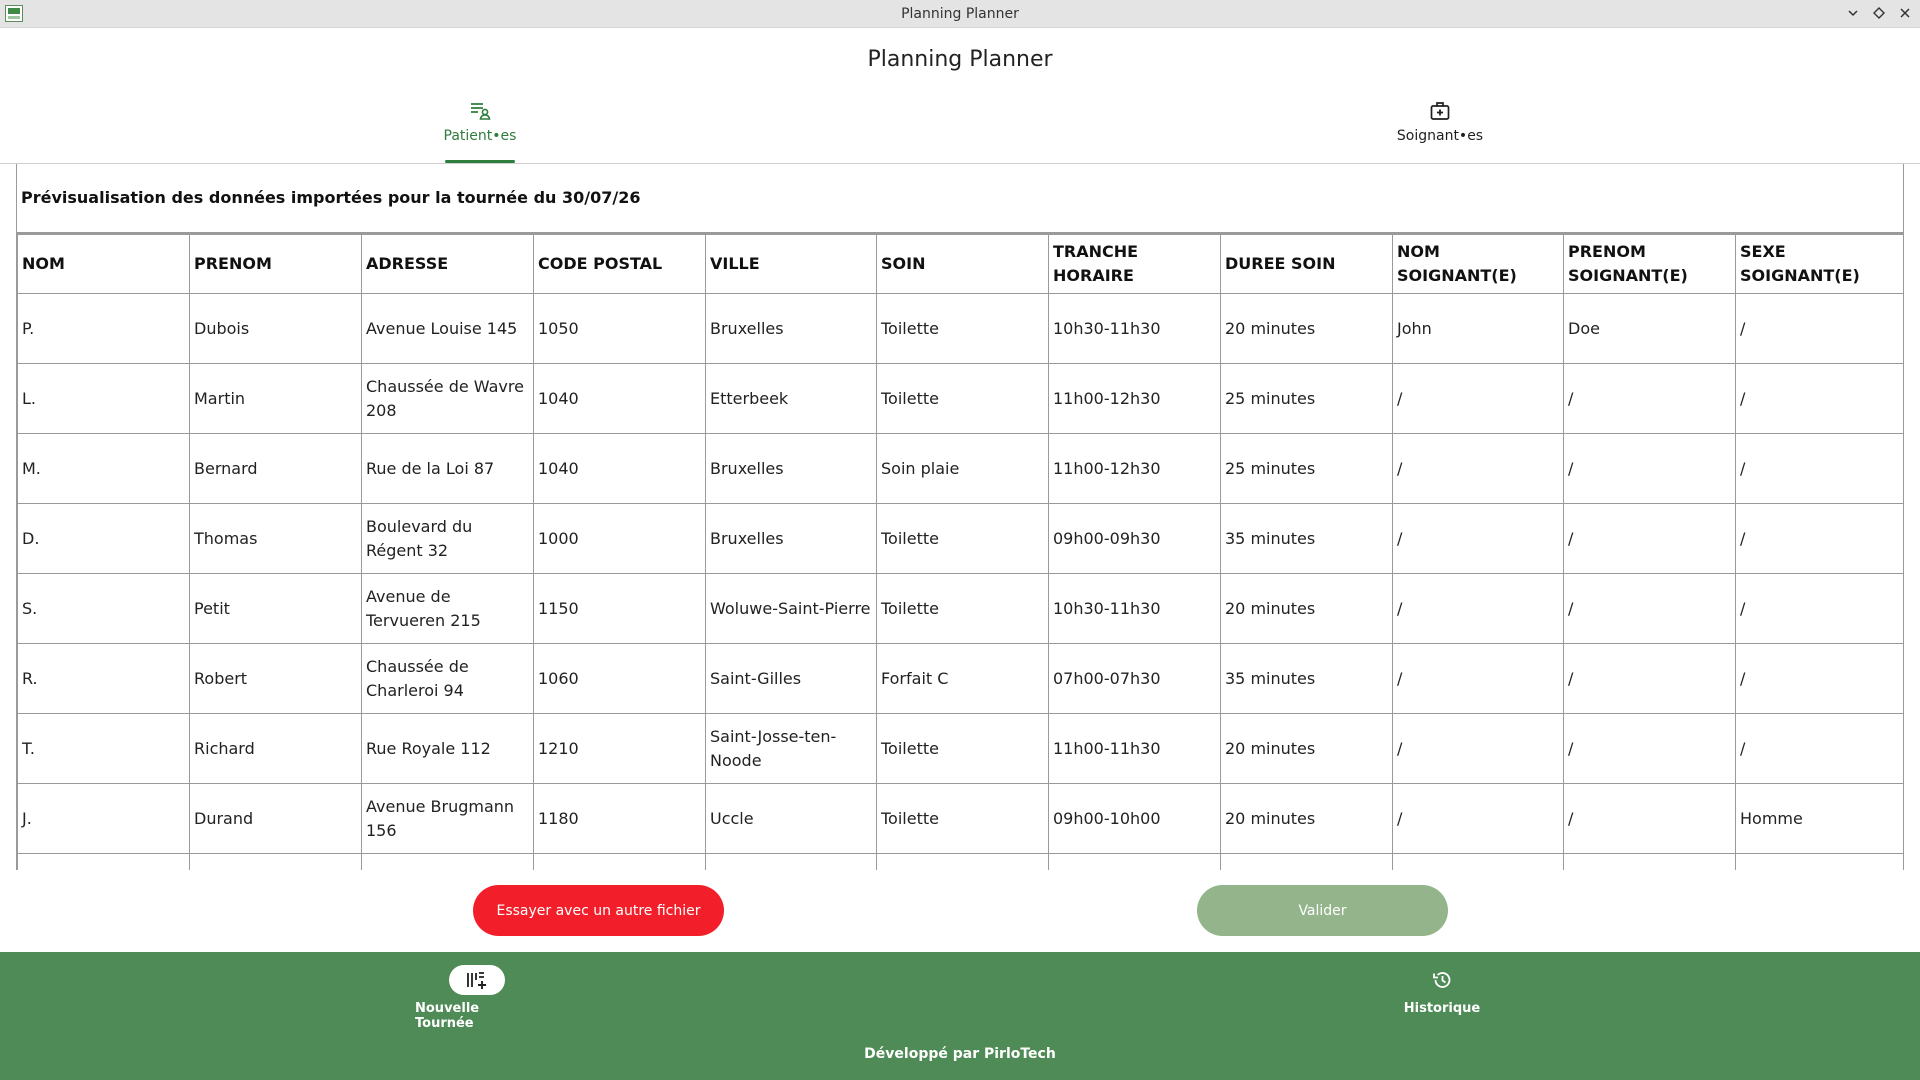 The height and width of the screenshot is (1080, 1920). Describe the element at coordinates (791, 264) in the screenshot. I see `column-header: VILLE` at that location.